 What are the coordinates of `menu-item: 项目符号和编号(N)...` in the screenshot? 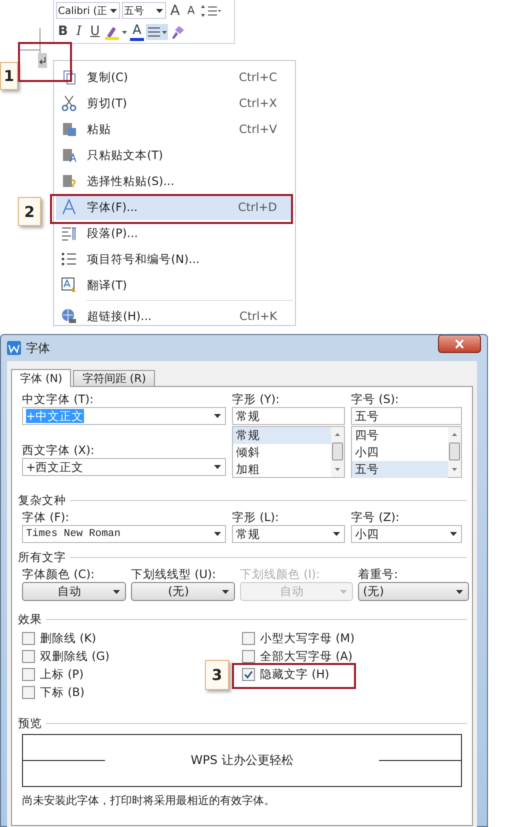 It's located at (174, 259).